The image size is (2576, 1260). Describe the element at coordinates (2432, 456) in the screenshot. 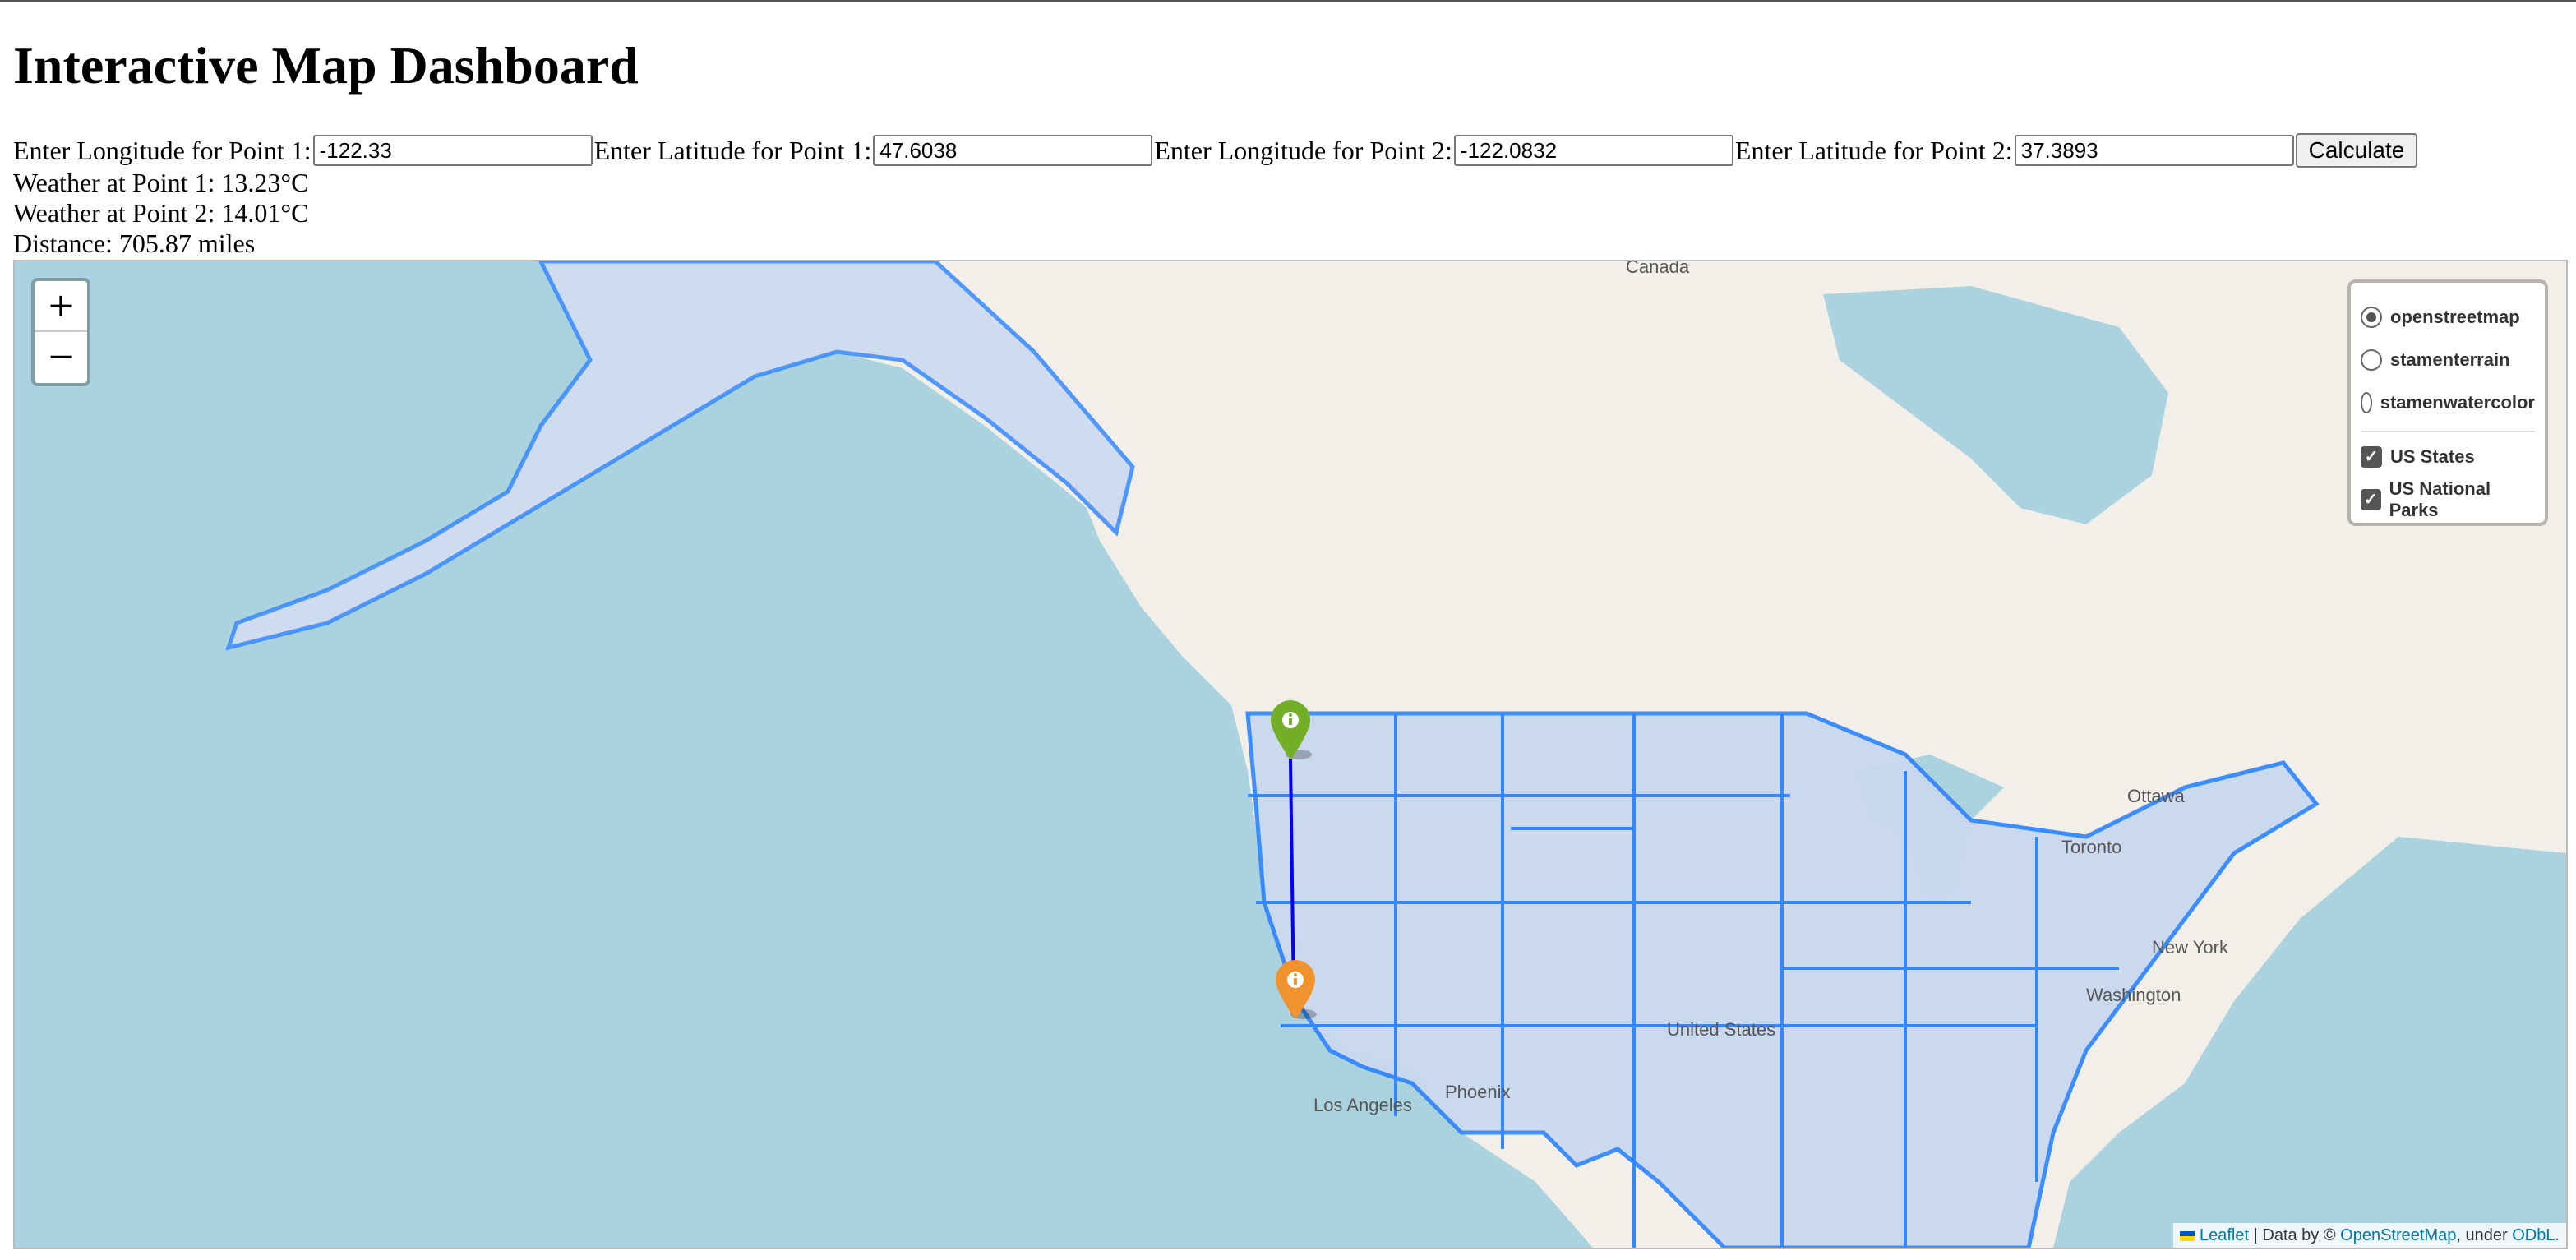

I see `overlay-label: US States` at that location.